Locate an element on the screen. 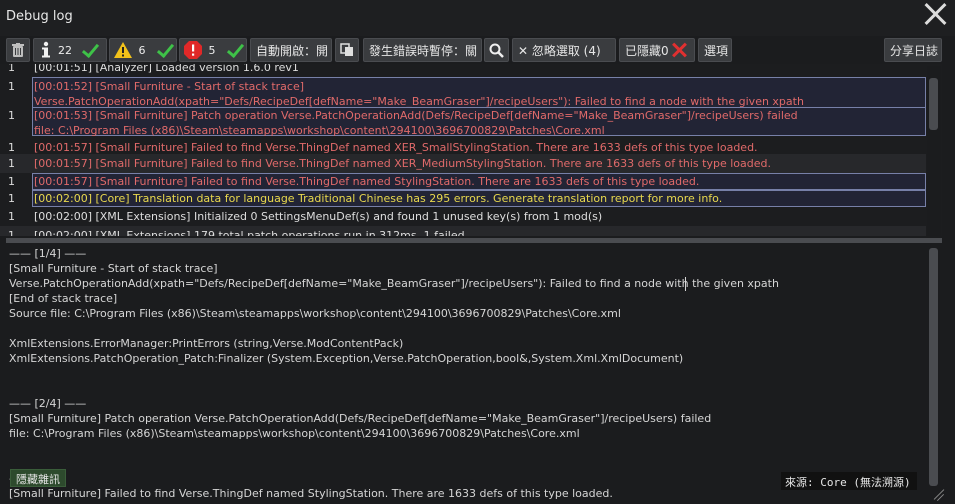 The image size is (955, 504). warning-filter-toggle: 6 is located at coordinates (143, 50).